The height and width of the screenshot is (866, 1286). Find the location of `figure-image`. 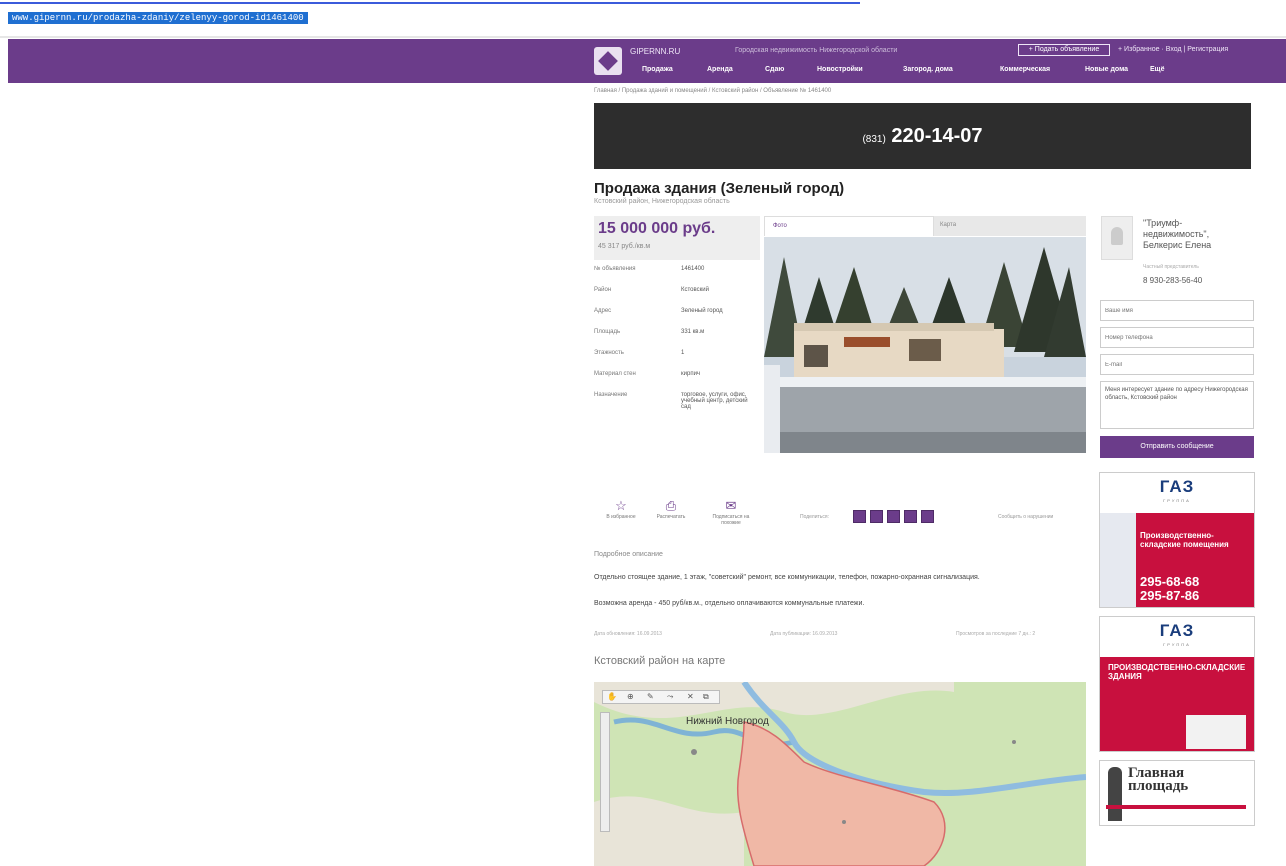

figure-image is located at coordinates (1115, 794).